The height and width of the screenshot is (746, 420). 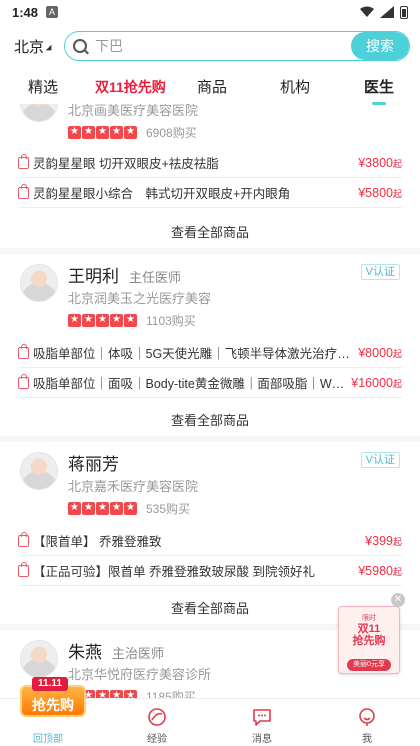 What do you see at coordinates (380, 46) in the screenshot?
I see `search-button: 搜索` at bounding box center [380, 46].